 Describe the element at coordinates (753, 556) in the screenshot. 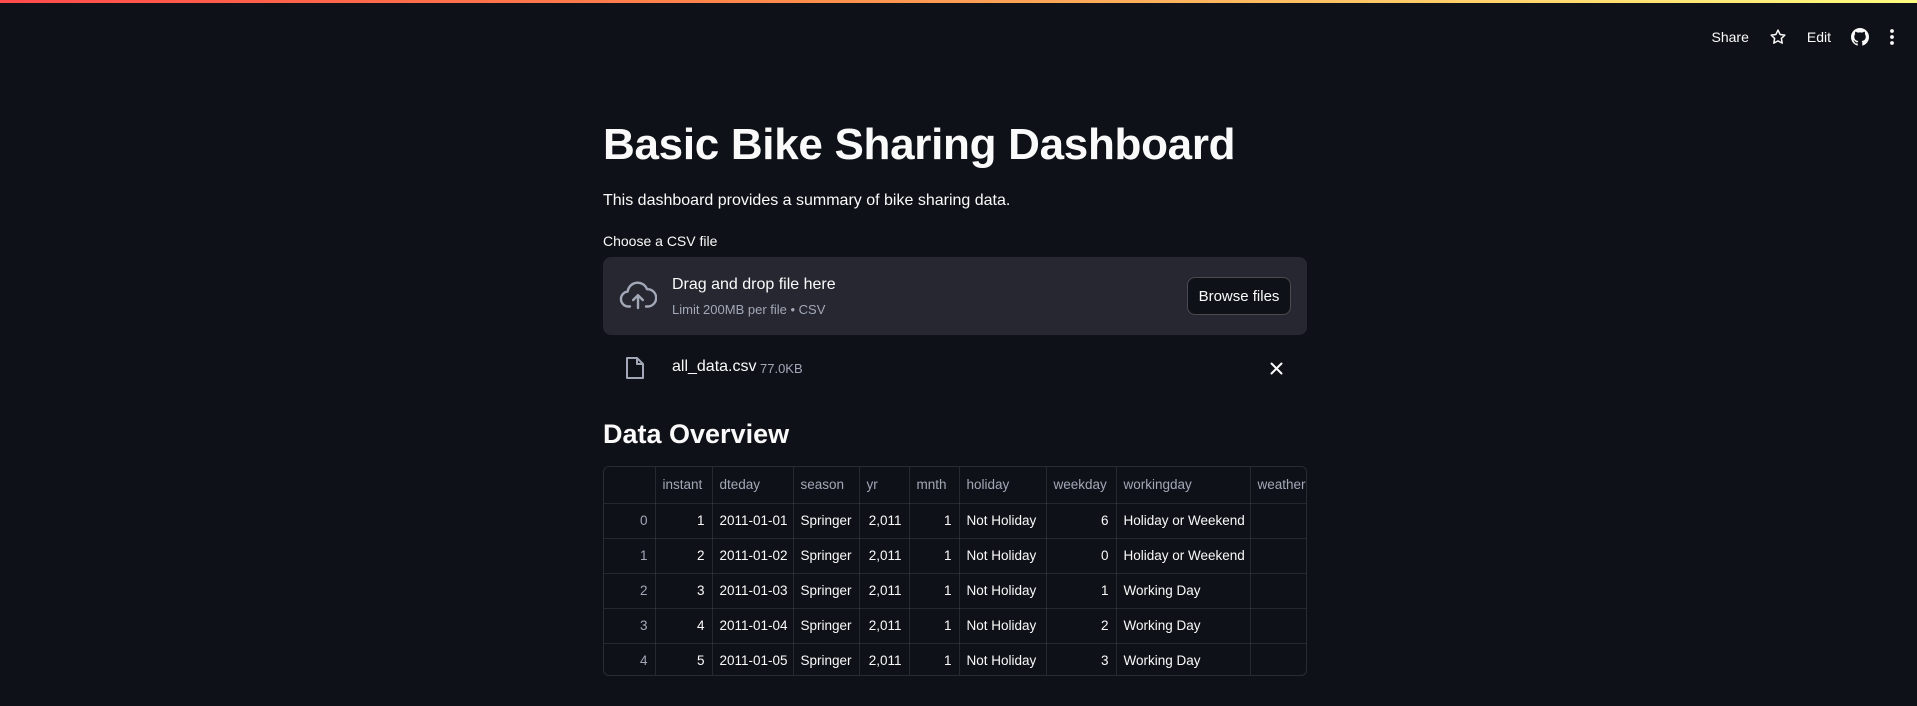

I see `table-cell: 2011-01-02` at that location.